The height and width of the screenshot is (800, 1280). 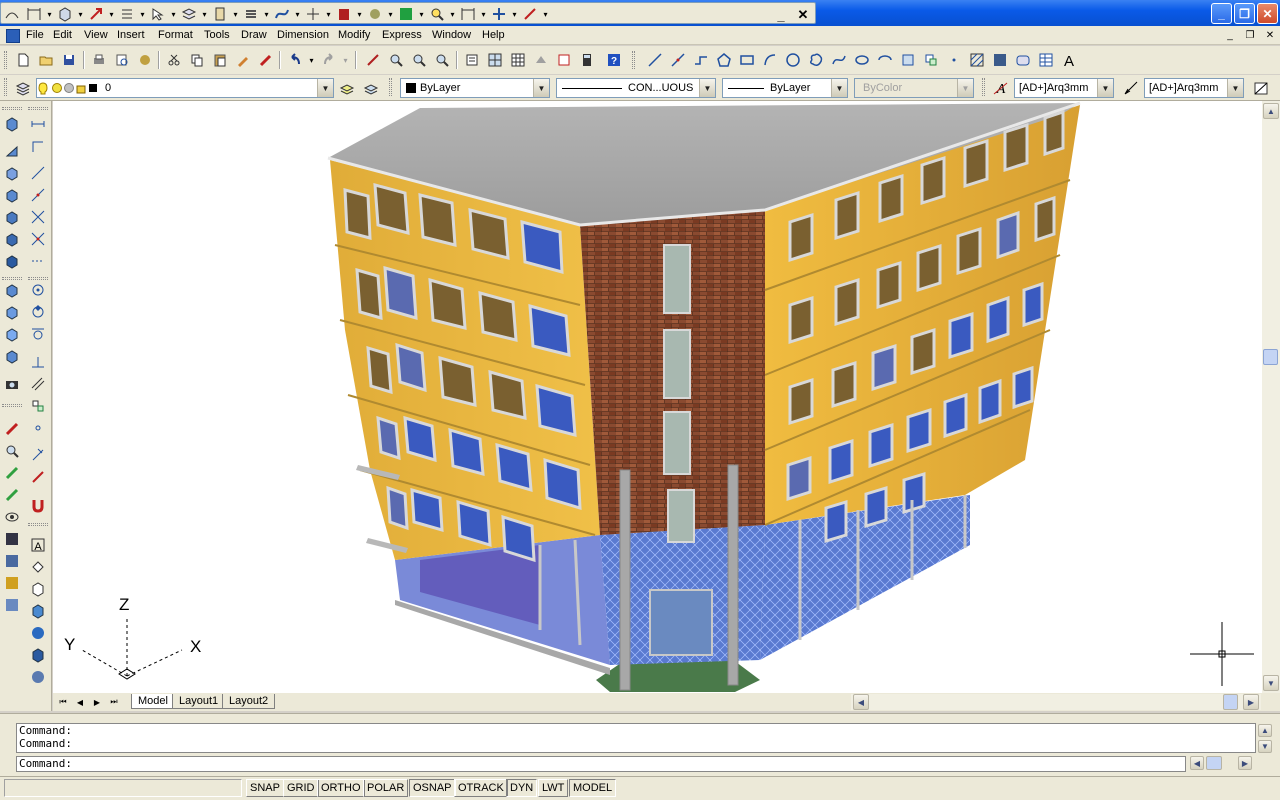 I want to click on 3d-face-icon, so click(x=37, y=567).